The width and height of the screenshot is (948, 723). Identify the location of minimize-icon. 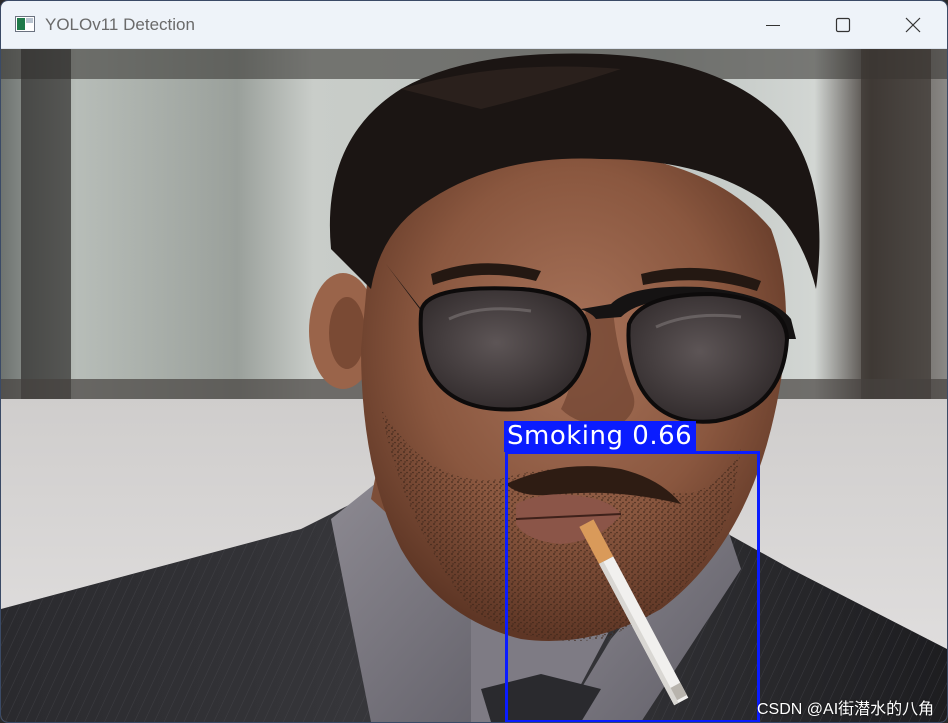
(773, 25).